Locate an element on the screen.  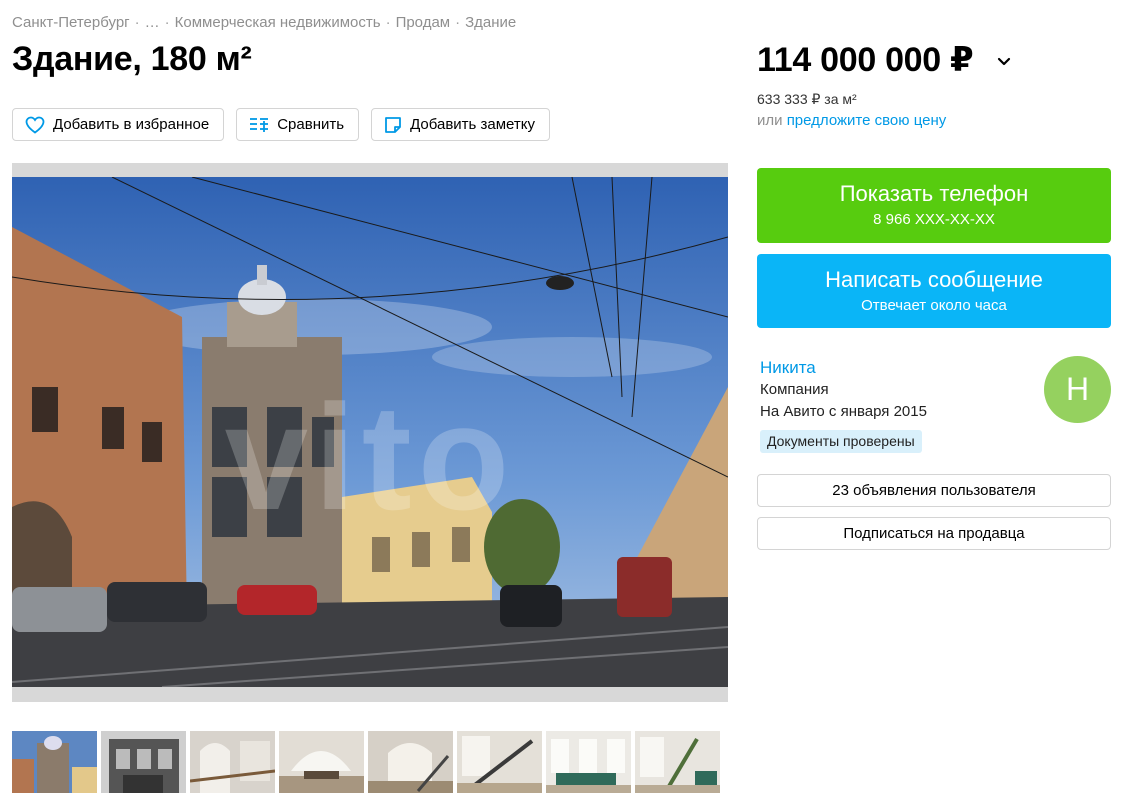
breadcrumb-item-category: Коммерческая недвижимость is located at coordinates (278, 22).